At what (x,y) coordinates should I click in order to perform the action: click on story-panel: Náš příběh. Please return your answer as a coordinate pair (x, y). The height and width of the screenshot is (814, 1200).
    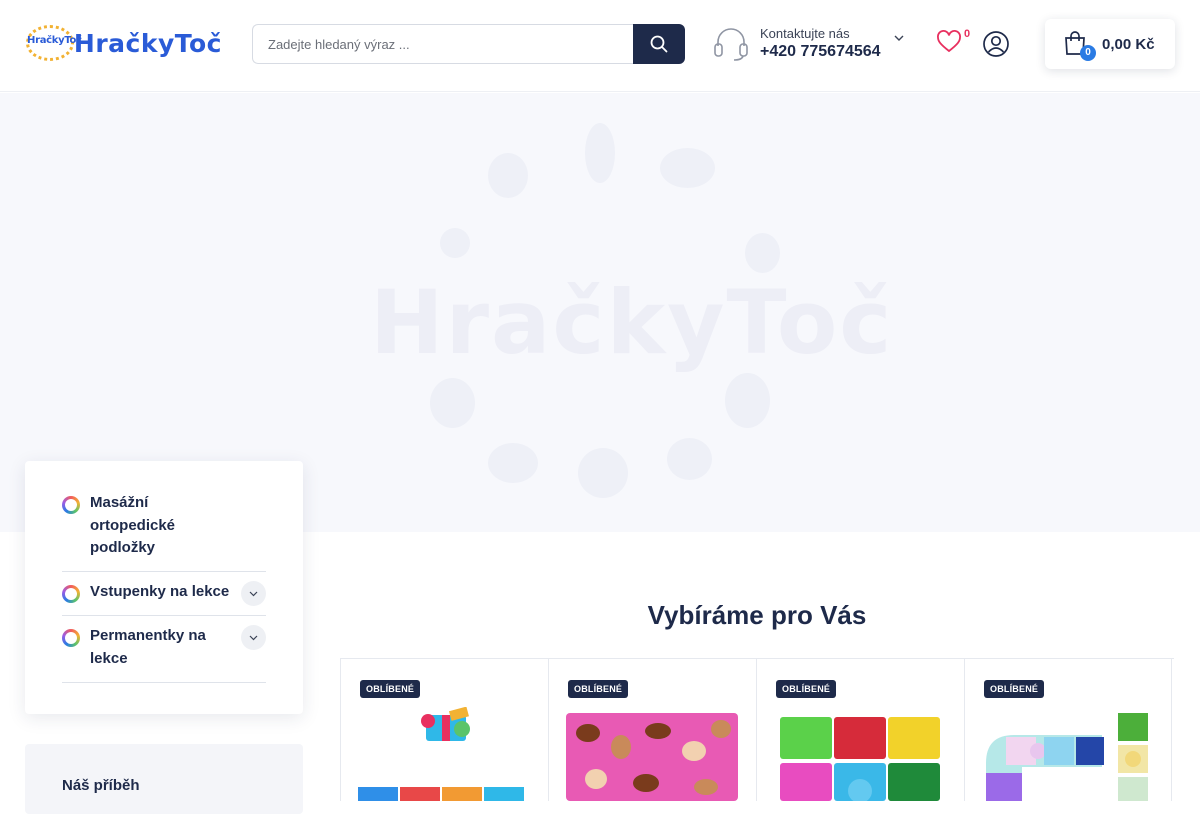
    Looking at the image, I should click on (164, 779).